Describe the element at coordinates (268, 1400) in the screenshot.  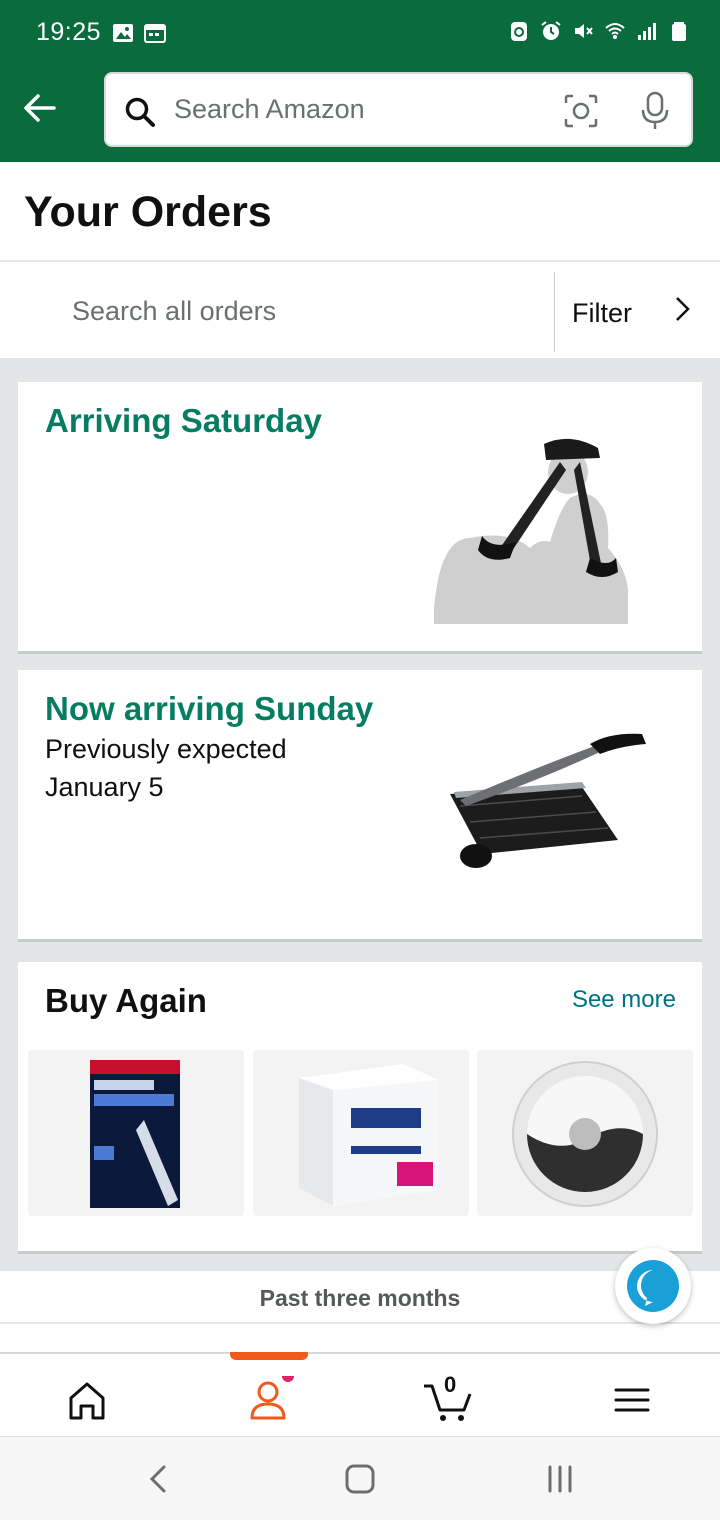
I see `account-icon` at that location.